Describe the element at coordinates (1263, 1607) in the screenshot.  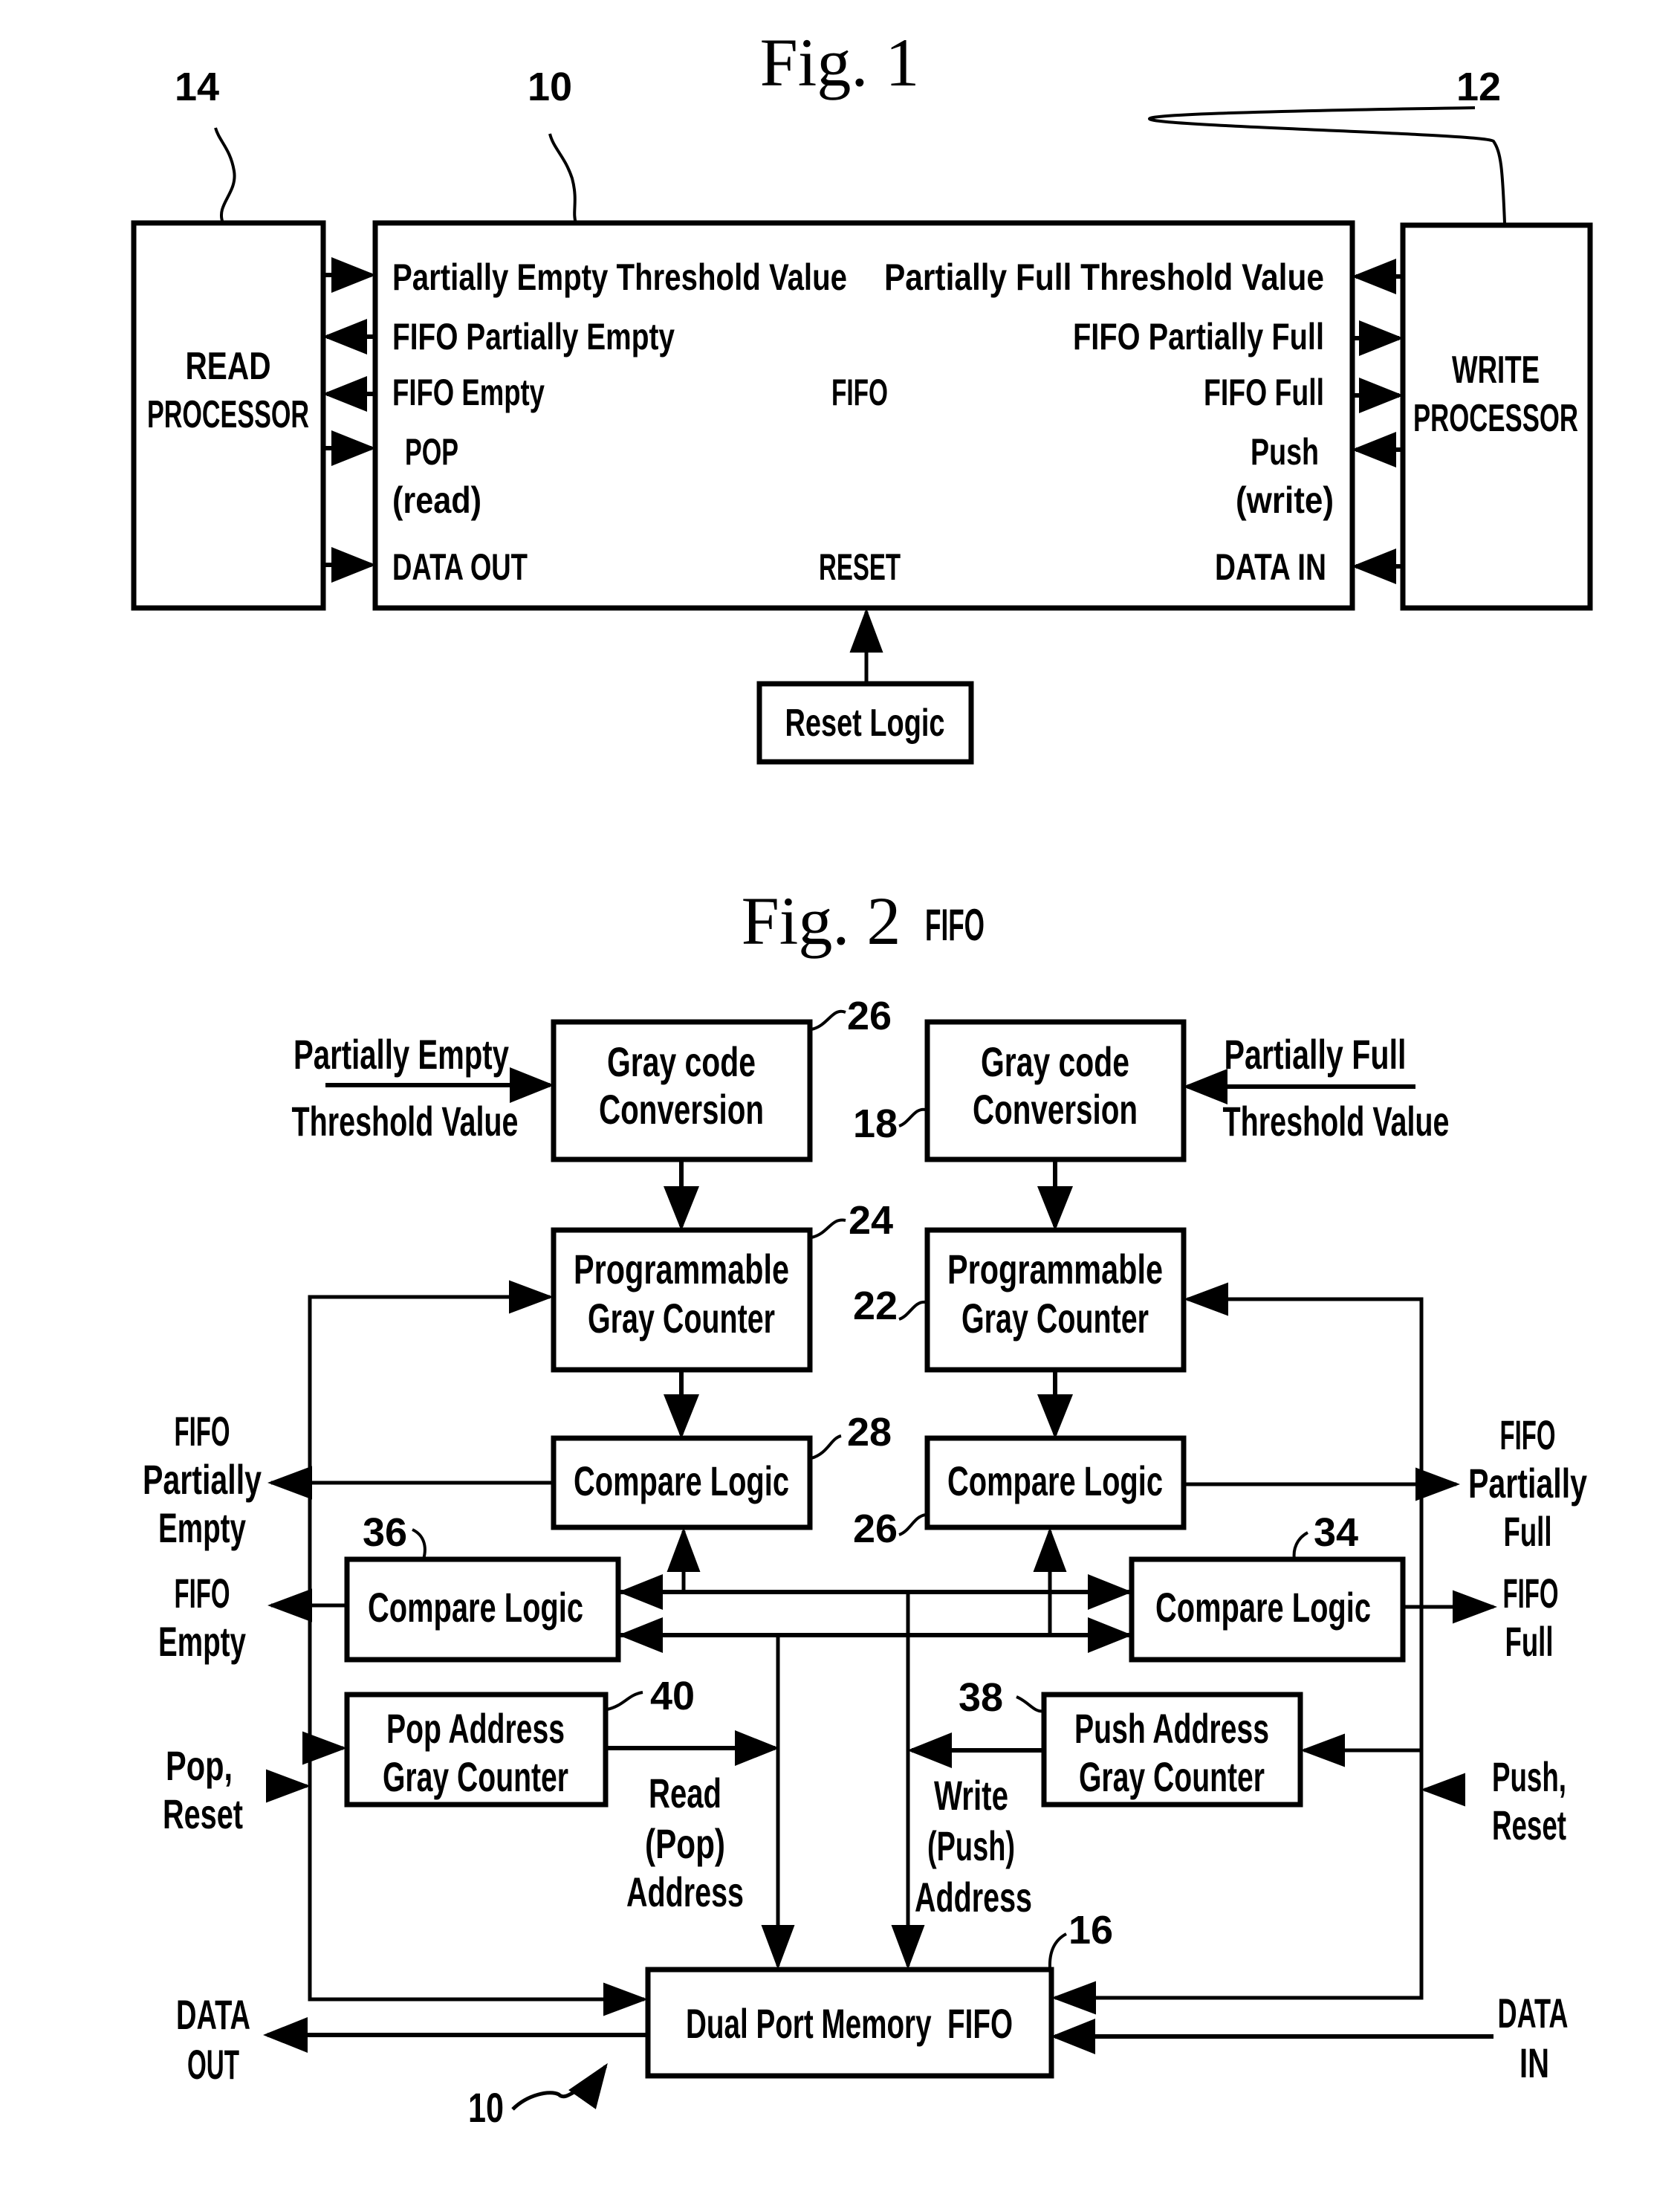
I see `compare-full-label: Compare Logic` at that location.